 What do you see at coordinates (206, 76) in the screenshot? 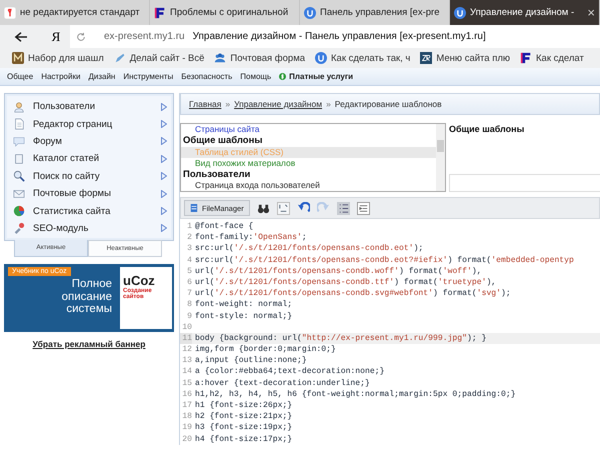
I see `admin-menu-item: Безопасность` at bounding box center [206, 76].